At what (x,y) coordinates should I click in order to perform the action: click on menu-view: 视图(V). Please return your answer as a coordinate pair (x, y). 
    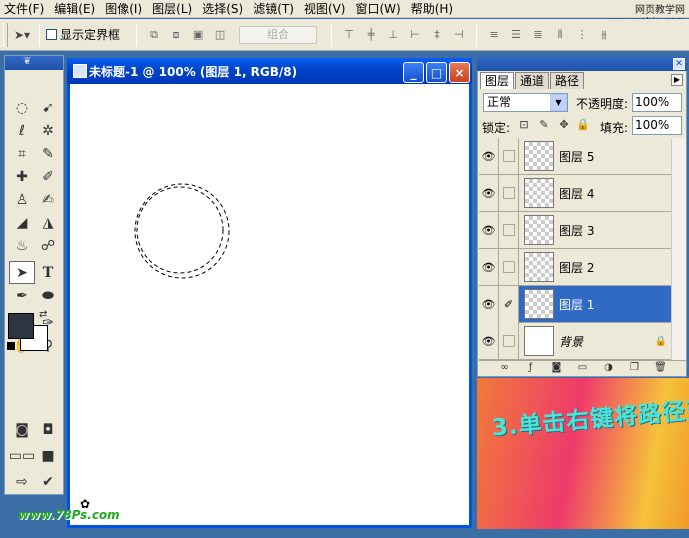
    Looking at the image, I should click on (326, 8).